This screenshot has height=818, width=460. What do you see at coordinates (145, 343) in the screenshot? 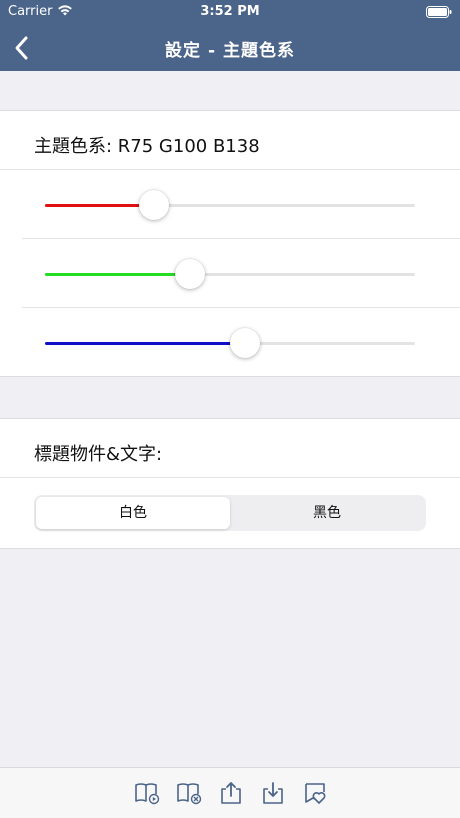
I see `blue-slider-fill` at bounding box center [145, 343].